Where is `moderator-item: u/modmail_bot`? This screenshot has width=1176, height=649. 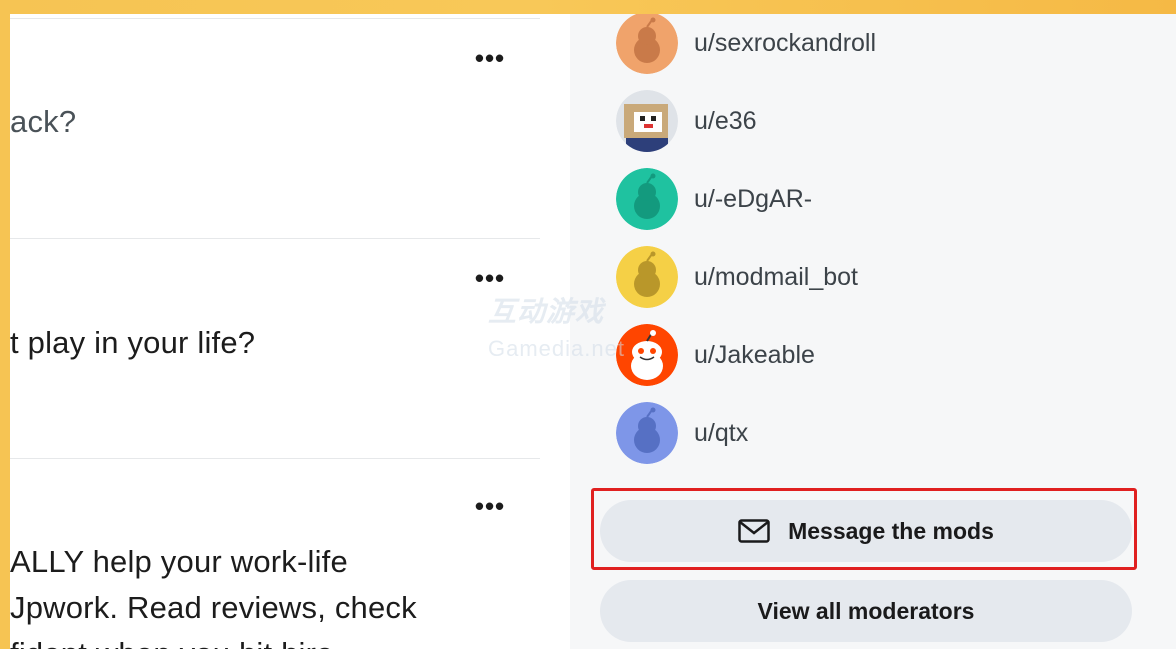
moderator-item: u/modmail_bot is located at coordinates (737, 277).